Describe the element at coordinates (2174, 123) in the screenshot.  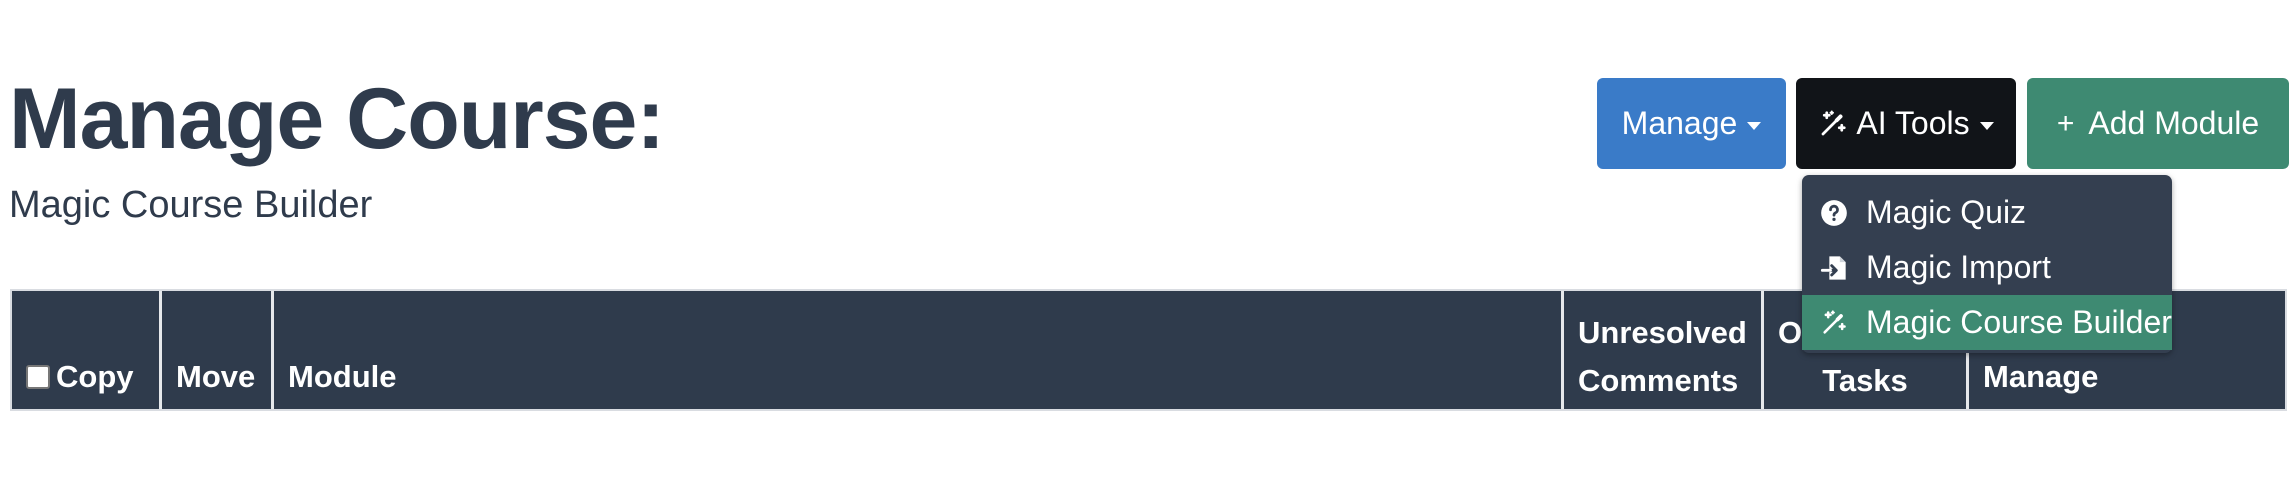
I see `add-module-button-label: Add Module` at that location.